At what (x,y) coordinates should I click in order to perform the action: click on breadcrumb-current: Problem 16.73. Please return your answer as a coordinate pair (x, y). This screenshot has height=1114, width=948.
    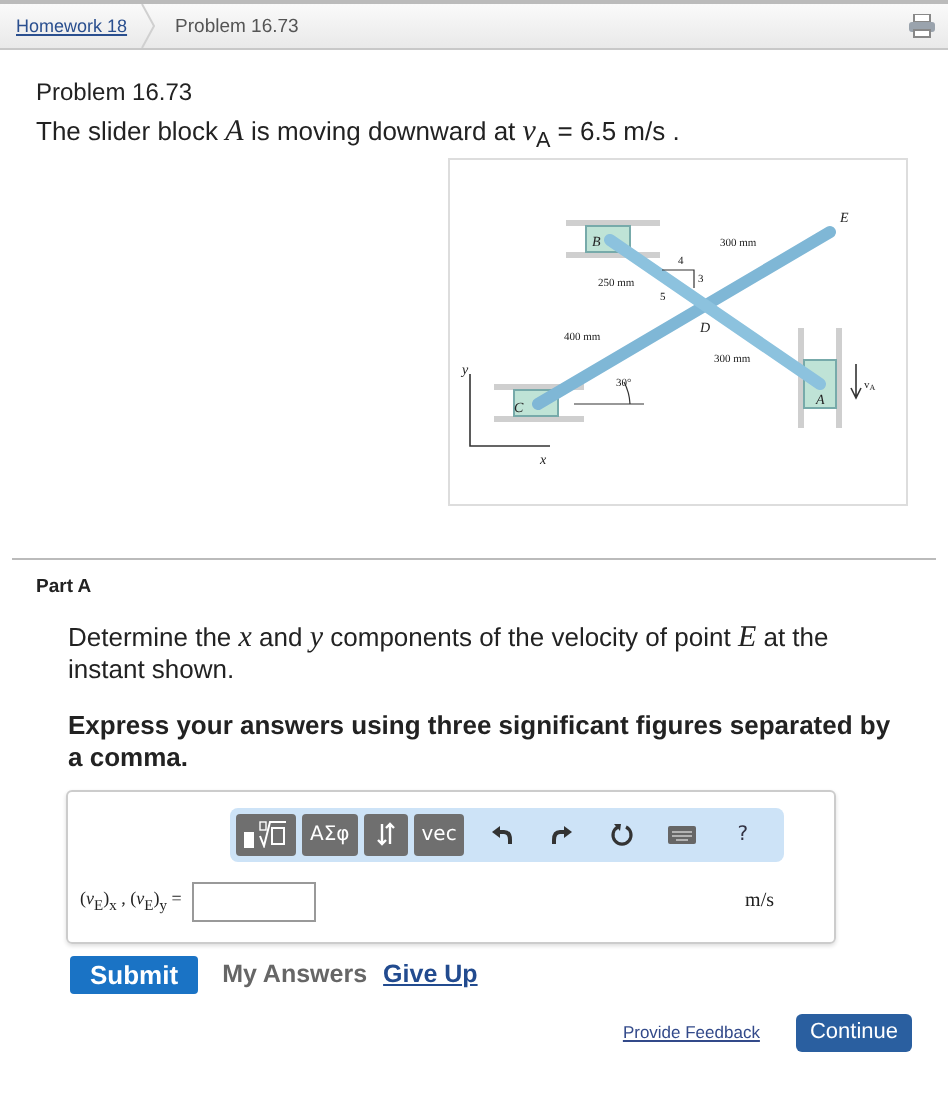
    Looking at the image, I should click on (237, 26).